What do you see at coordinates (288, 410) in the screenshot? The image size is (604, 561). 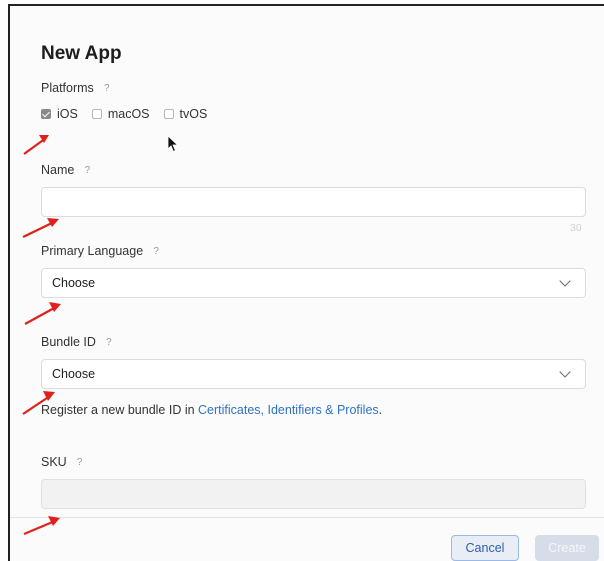 I see `certificates-link: Certificates, Identifiers & Profiles` at bounding box center [288, 410].